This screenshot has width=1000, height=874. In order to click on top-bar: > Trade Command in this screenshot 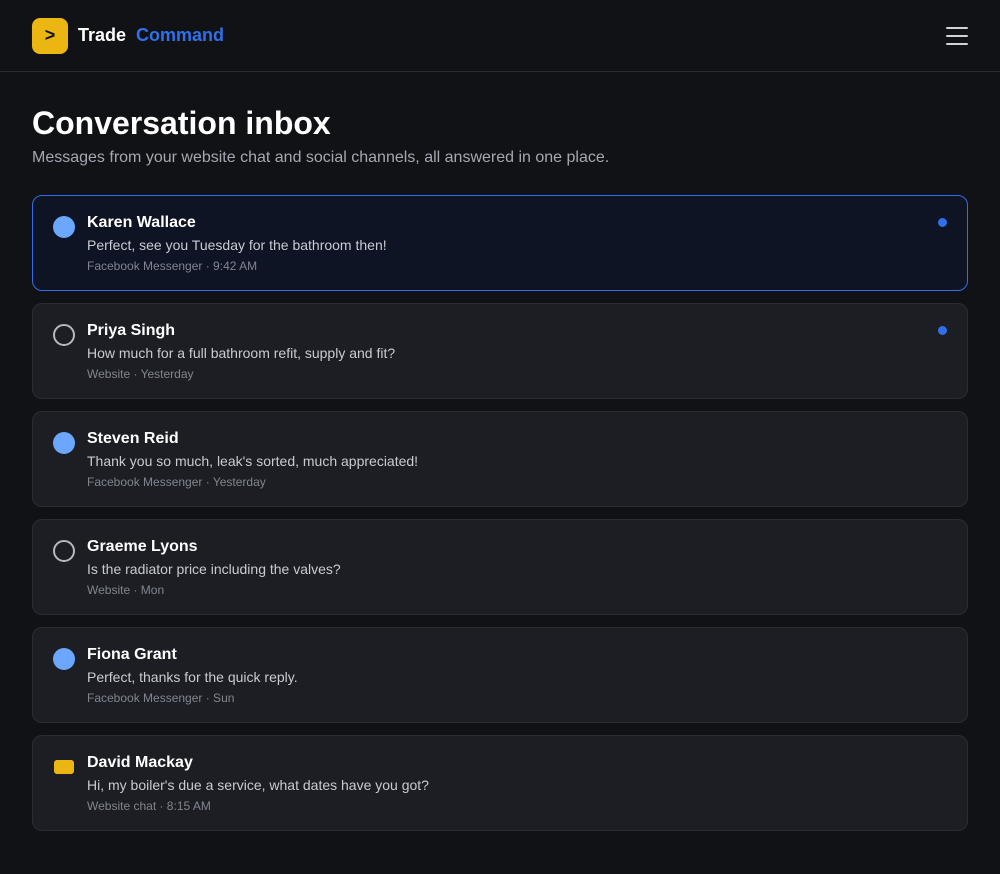, I will do `click(500, 36)`.